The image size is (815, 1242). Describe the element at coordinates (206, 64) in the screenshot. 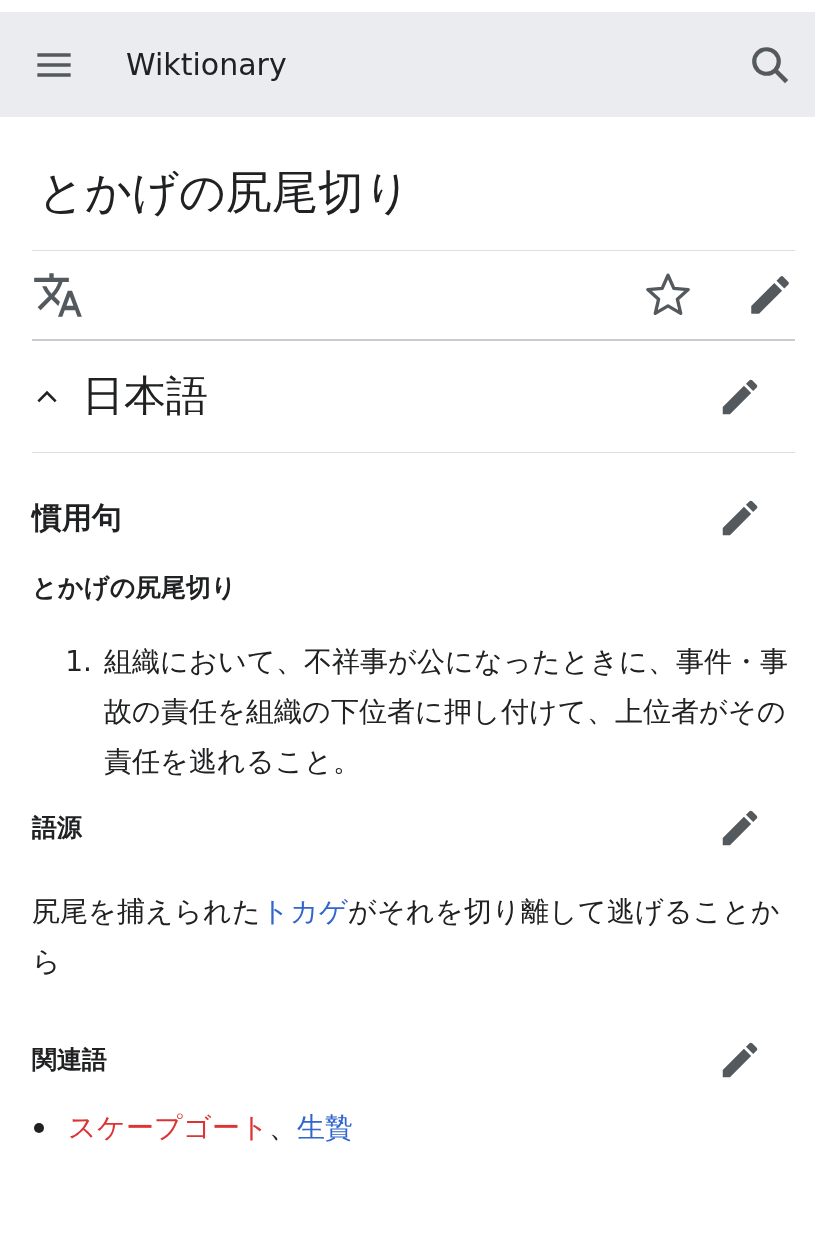

I see `site-title: Wiktionary` at that location.